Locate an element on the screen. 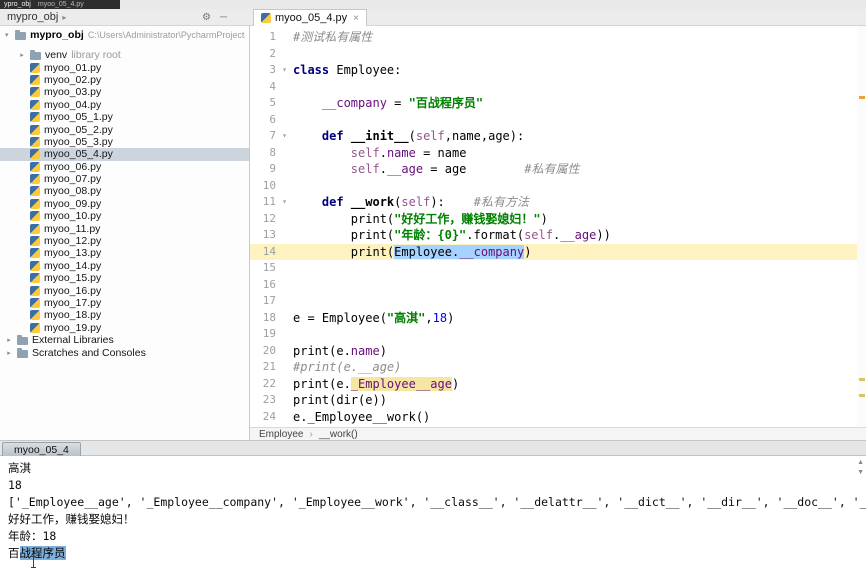 This screenshot has height=575, width=866. project-item-myoo_07-py: myoo_07.py is located at coordinates (124, 179).